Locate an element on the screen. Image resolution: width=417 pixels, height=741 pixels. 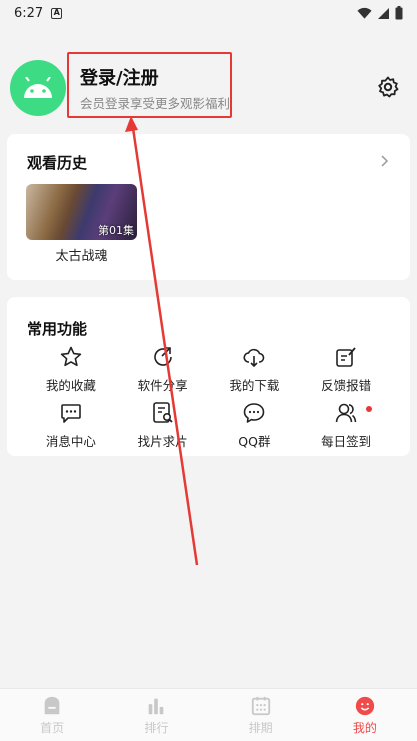
notification-icon: A is located at coordinates (57, 13).